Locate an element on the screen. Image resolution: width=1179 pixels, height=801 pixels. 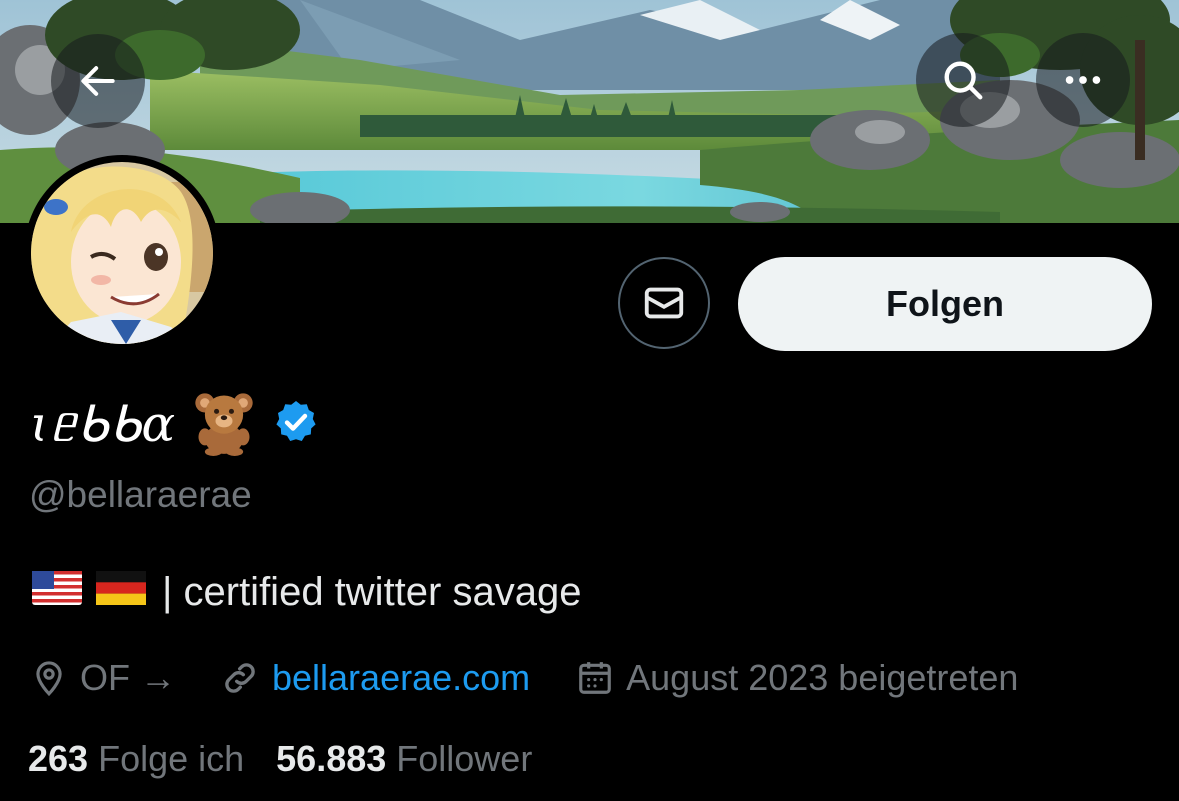
mail-icon is located at coordinates (664, 303).